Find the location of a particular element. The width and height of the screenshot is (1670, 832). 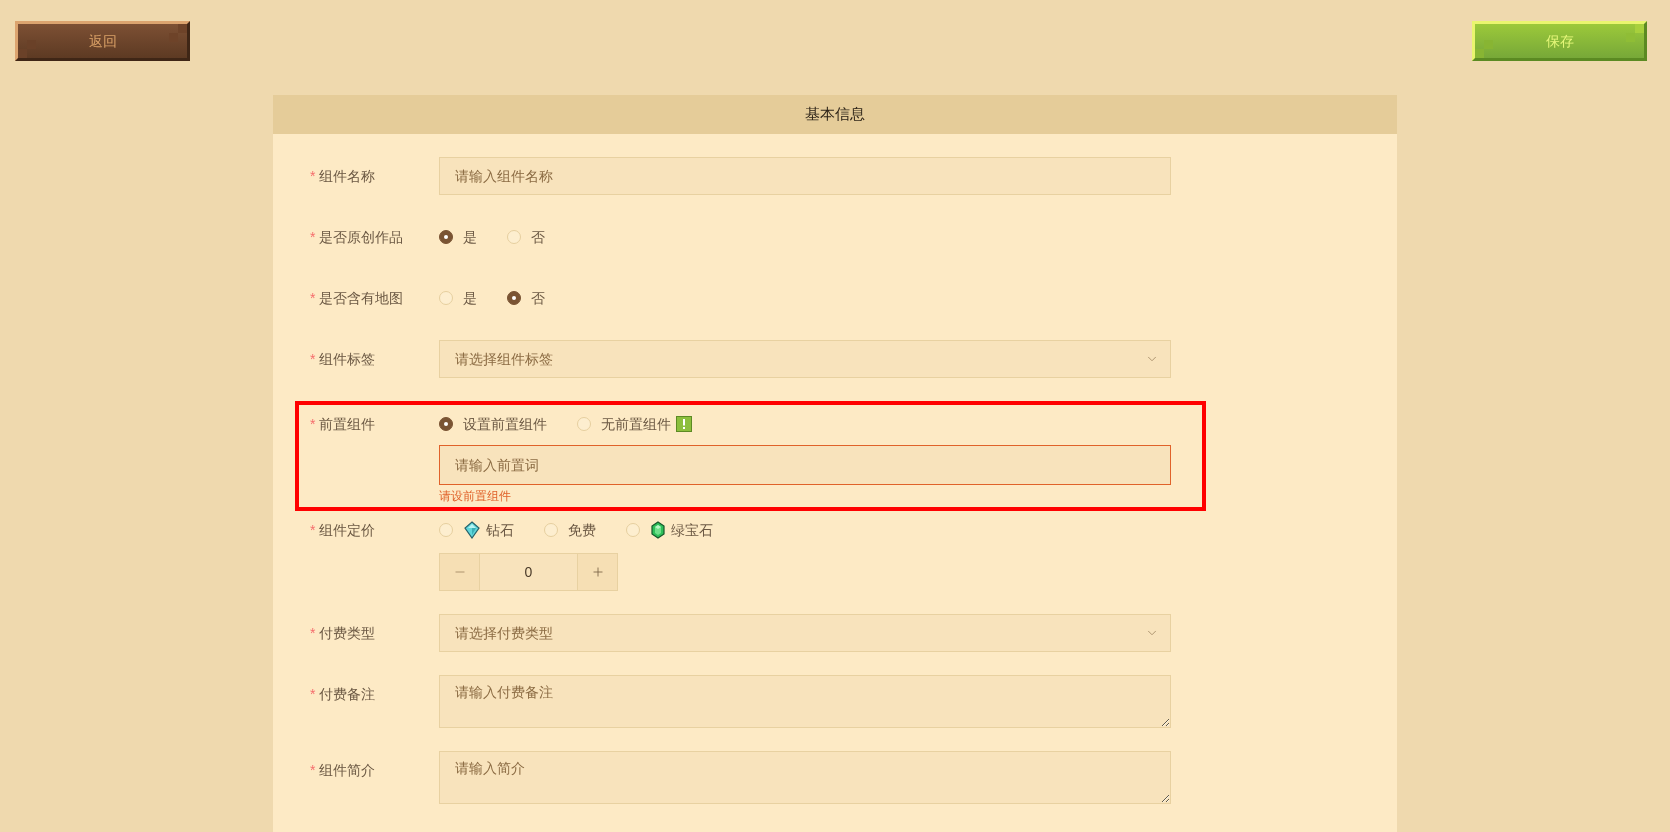

plus-icon is located at coordinates (597, 572).